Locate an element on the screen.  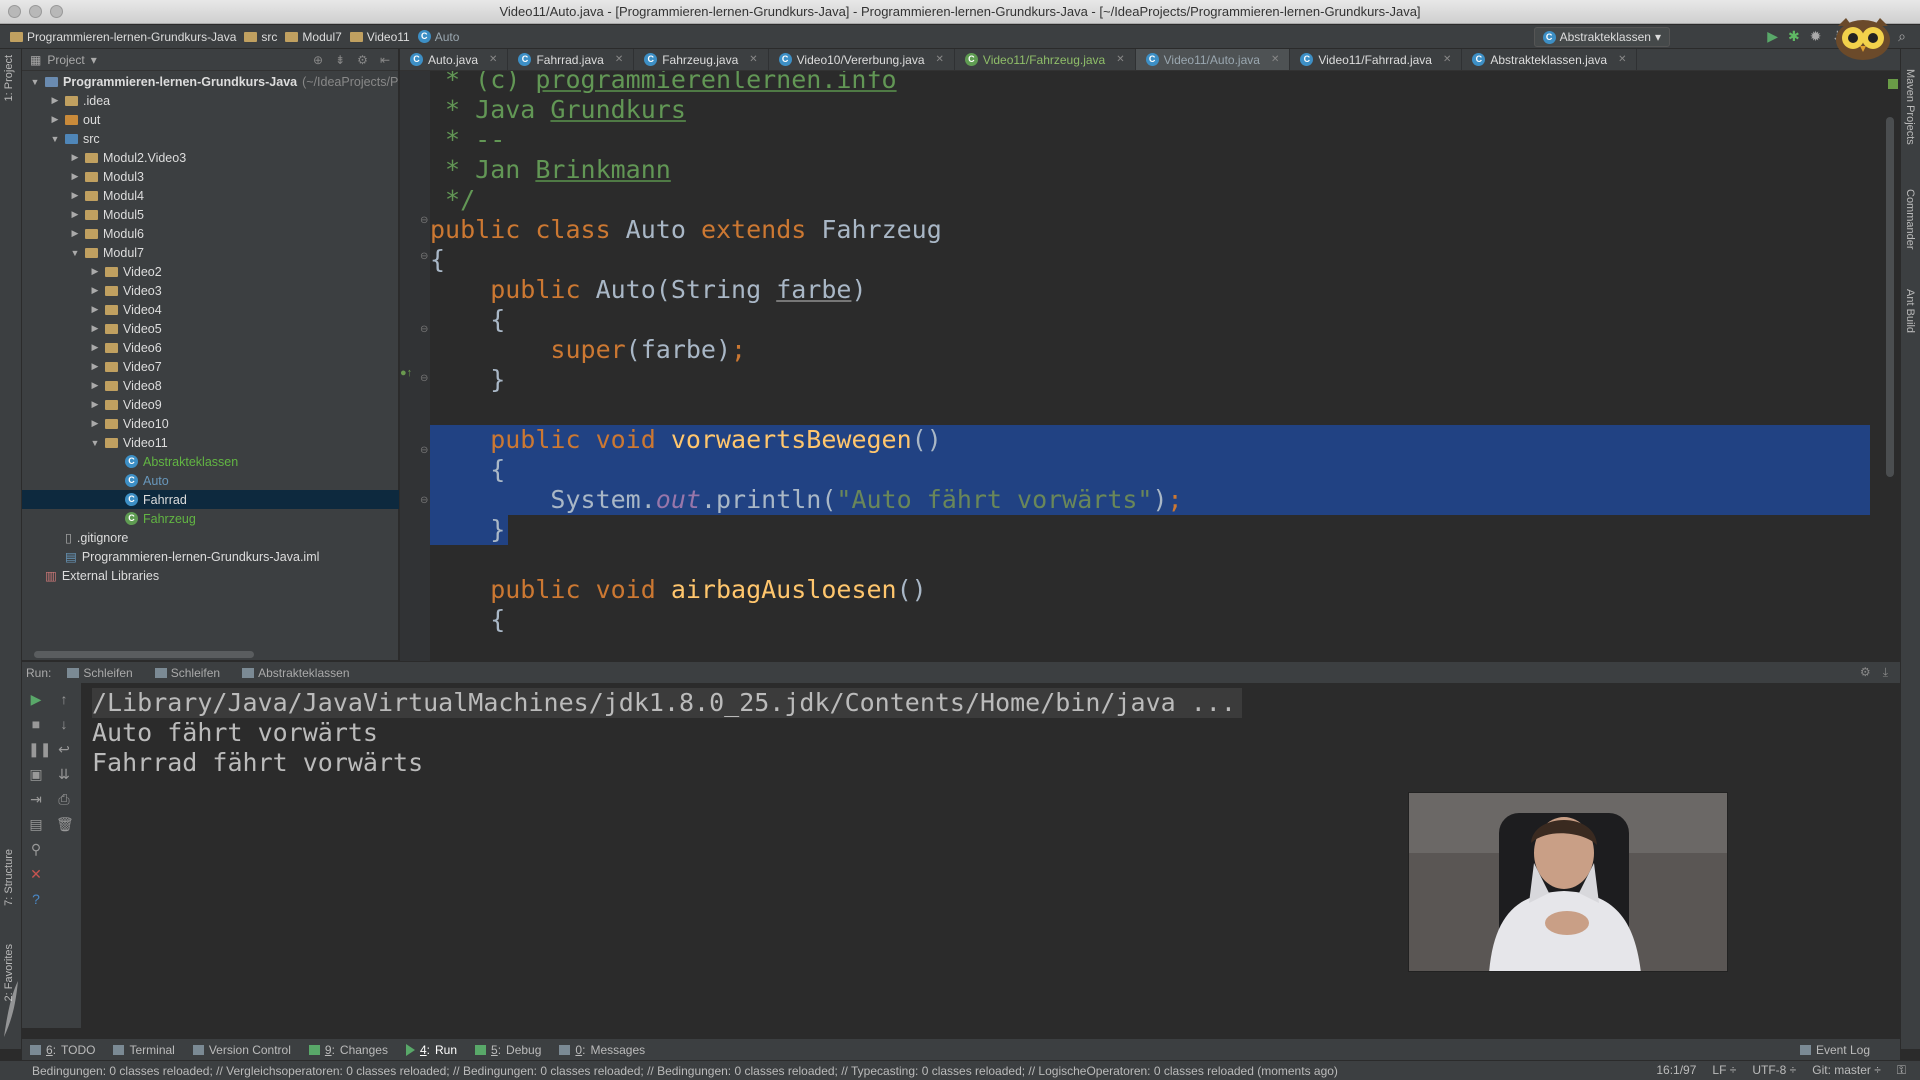
search-icon: ⌕ is located at coordinates (1902, 36).